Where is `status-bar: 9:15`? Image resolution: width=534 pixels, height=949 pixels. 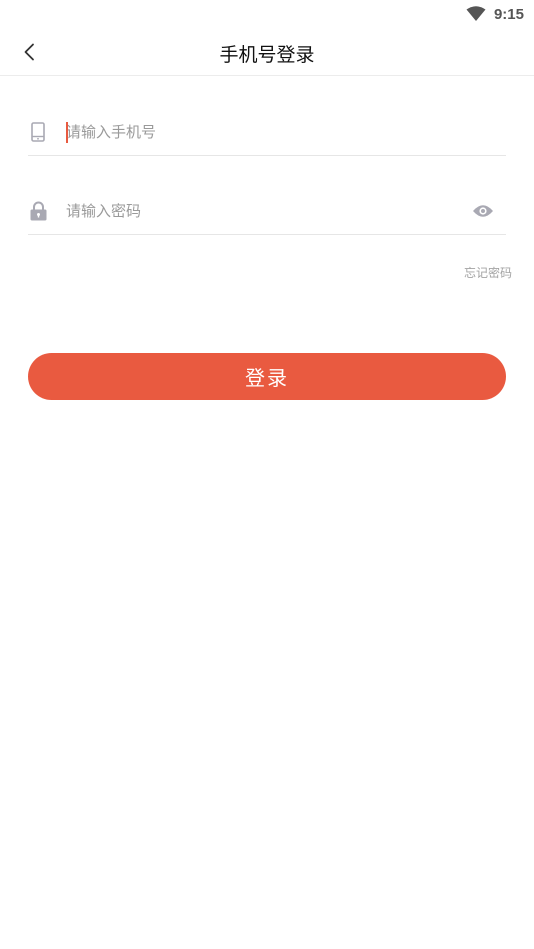
status-bar: 9:15 is located at coordinates (267, 14).